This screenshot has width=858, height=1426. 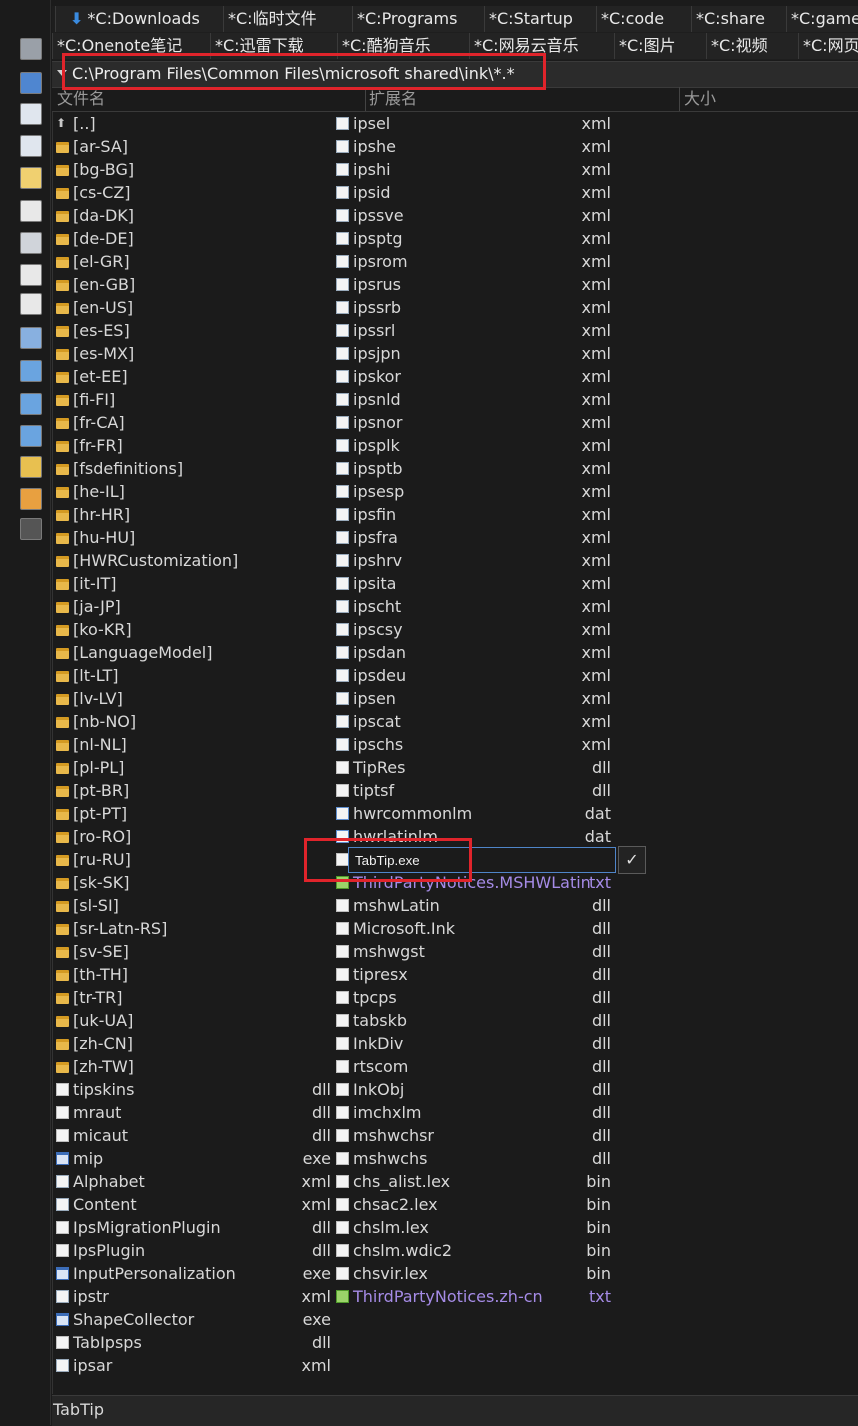 I want to click on file-row: ipshrv xml, so click(x=472, y=560).